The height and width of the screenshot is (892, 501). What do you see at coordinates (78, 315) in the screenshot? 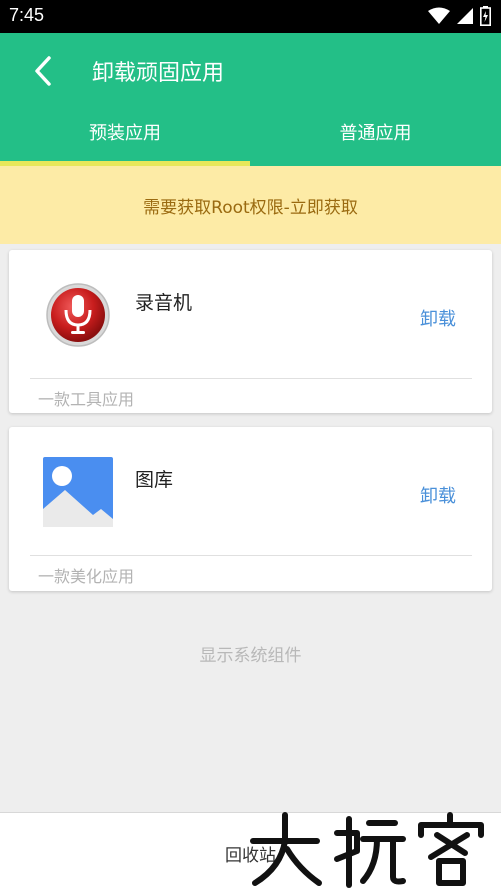
I see `microphone-icon` at bounding box center [78, 315].